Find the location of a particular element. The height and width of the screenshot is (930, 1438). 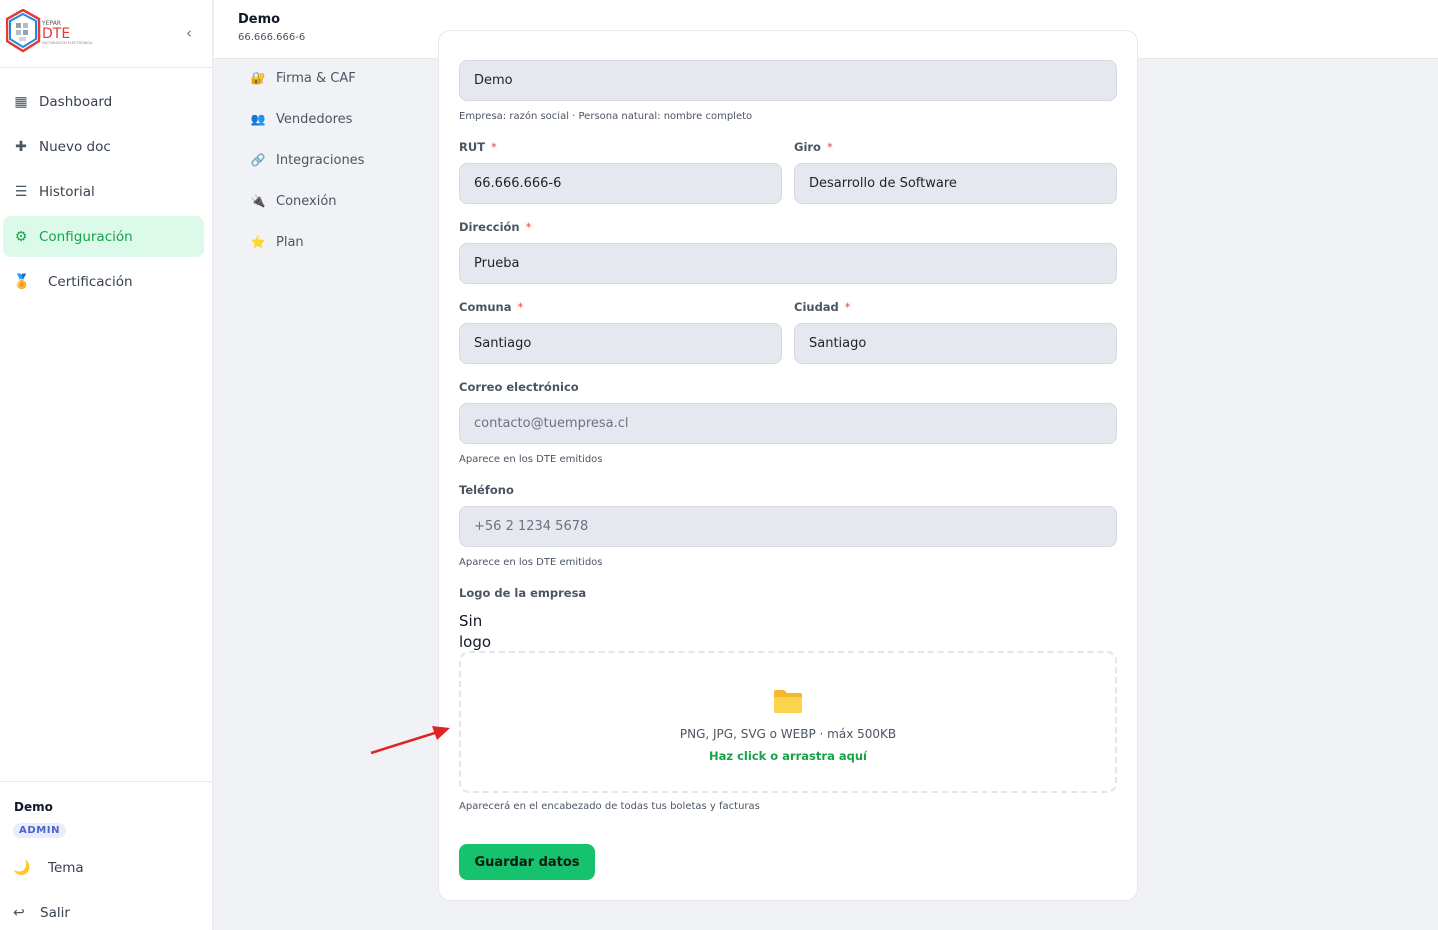

logout-button: ↩ Salir is located at coordinates (41, 913).